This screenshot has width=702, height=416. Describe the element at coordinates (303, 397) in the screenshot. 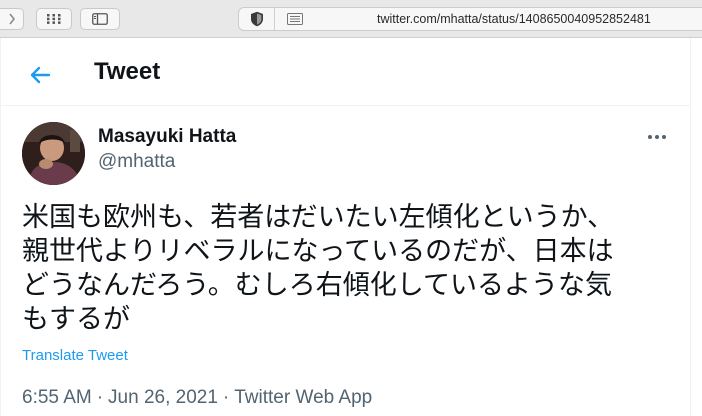

I see `tweet-source: Twitter Web App` at that location.